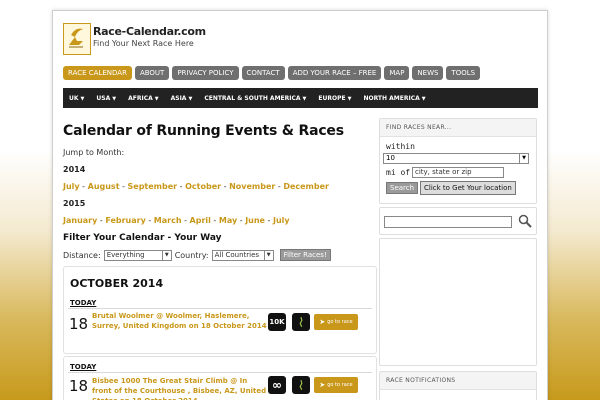 This screenshot has width=600, height=400. Describe the element at coordinates (456, 158) in the screenshot. I see `within-select: 10 ▼` at that location.